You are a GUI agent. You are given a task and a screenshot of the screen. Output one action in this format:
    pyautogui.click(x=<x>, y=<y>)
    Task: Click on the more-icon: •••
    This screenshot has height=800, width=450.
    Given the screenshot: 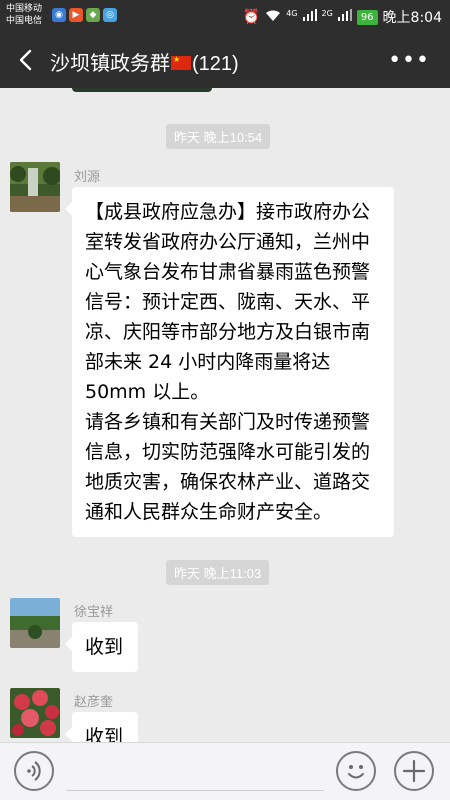 What is the action you would take?
    pyautogui.click(x=409, y=60)
    